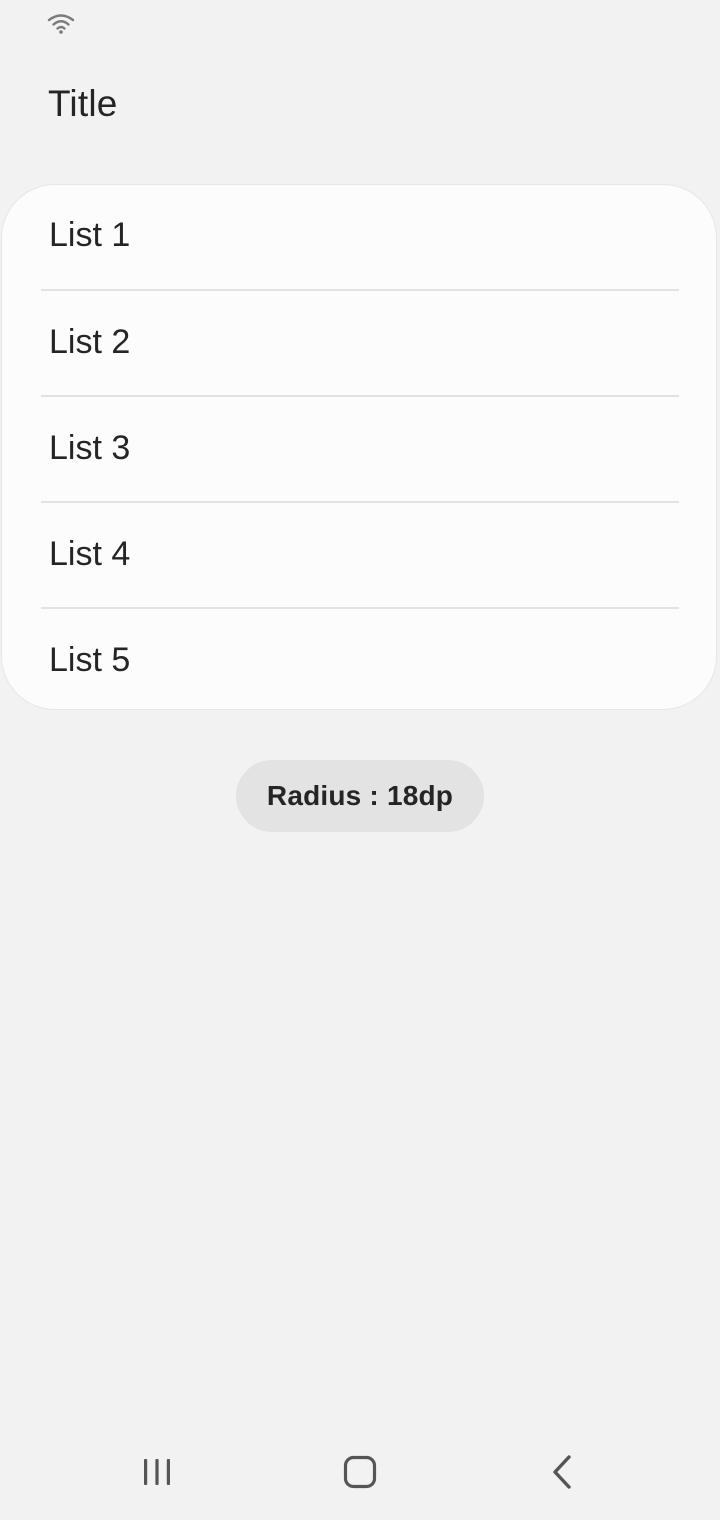 This screenshot has width=720, height=1520. I want to click on list-item-label: List 2, so click(90, 342).